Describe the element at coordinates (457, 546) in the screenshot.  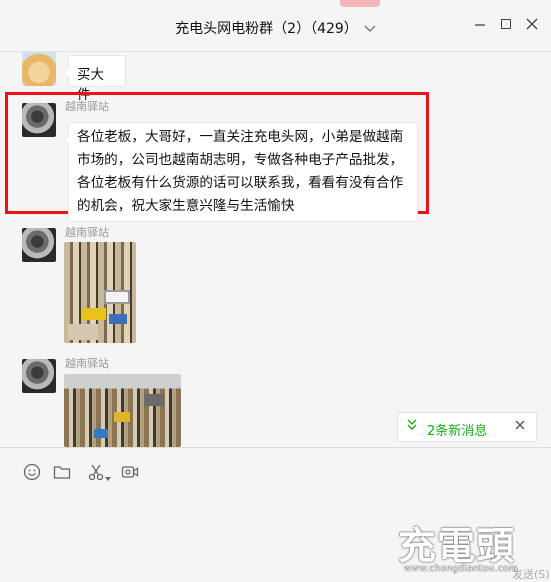
I see `watermark-text: 充電頭` at that location.